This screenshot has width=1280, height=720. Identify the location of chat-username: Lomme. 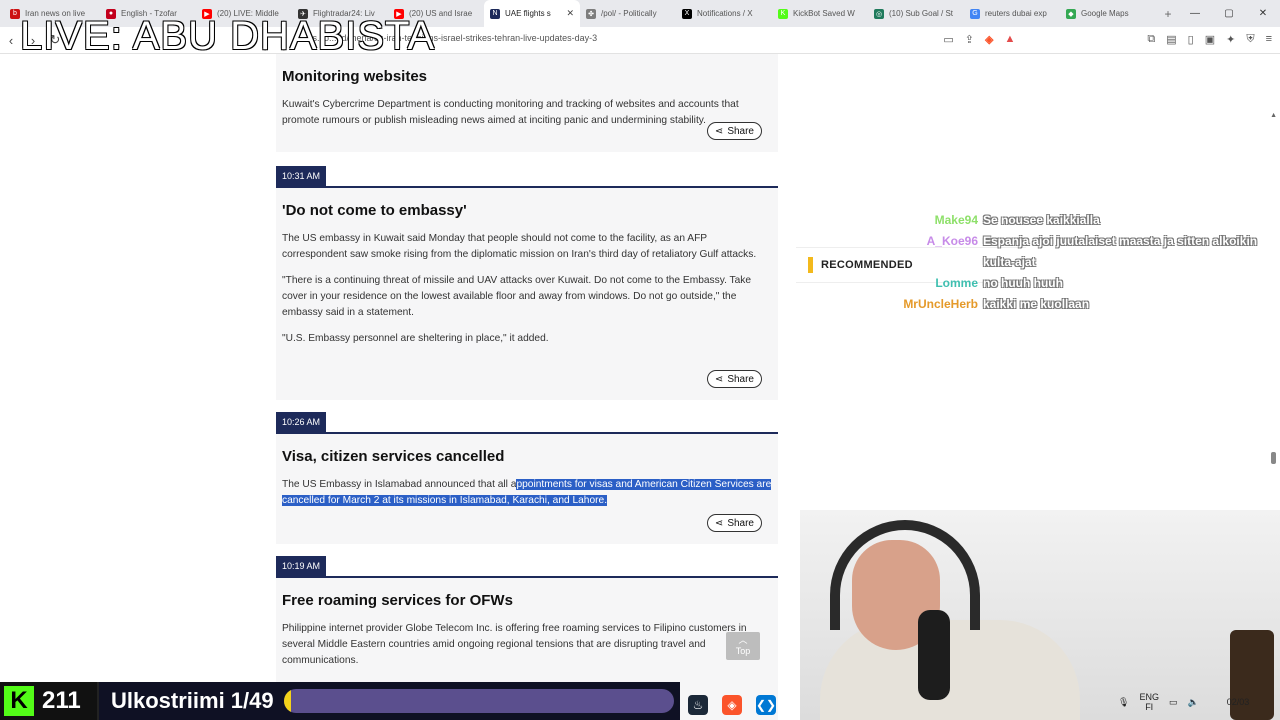
(956, 283).